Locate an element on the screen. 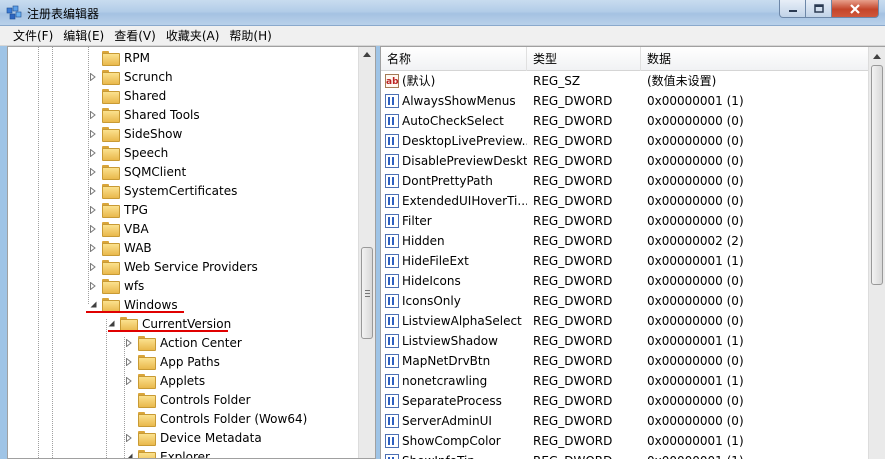 The height and width of the screenshot is (459, 885). value-row: MapNetDrvBtn REG_DWORD 0x00000000 (0) is located at coordinates (625, 361).